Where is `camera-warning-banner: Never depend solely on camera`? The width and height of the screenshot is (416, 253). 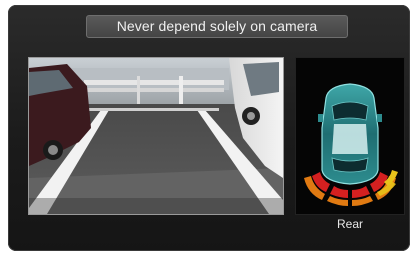 camera-warning-banner: Never depend solely on camera is located at coordinates (217, 26).